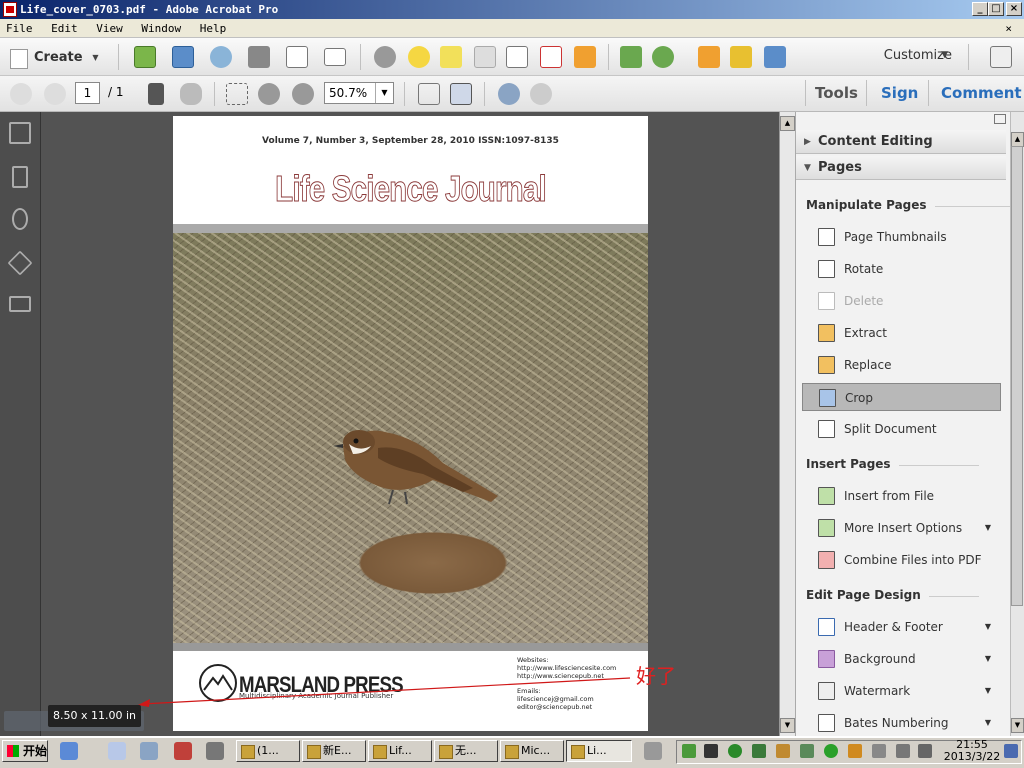 The image size is (1024, 768). What do you see at coordinates (335, 57) in the screenshot?
I see `email-icon` at bounding box center [335, 57].